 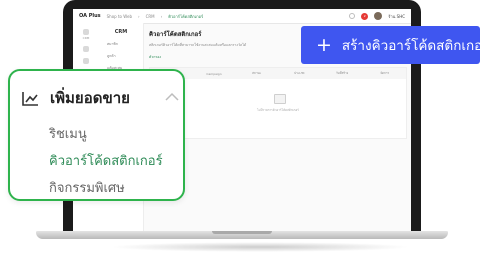 What do you see at coordinates (214, 74) in the screenshot?
I see `column-header: Campaign` at bounding box center [214, 74].